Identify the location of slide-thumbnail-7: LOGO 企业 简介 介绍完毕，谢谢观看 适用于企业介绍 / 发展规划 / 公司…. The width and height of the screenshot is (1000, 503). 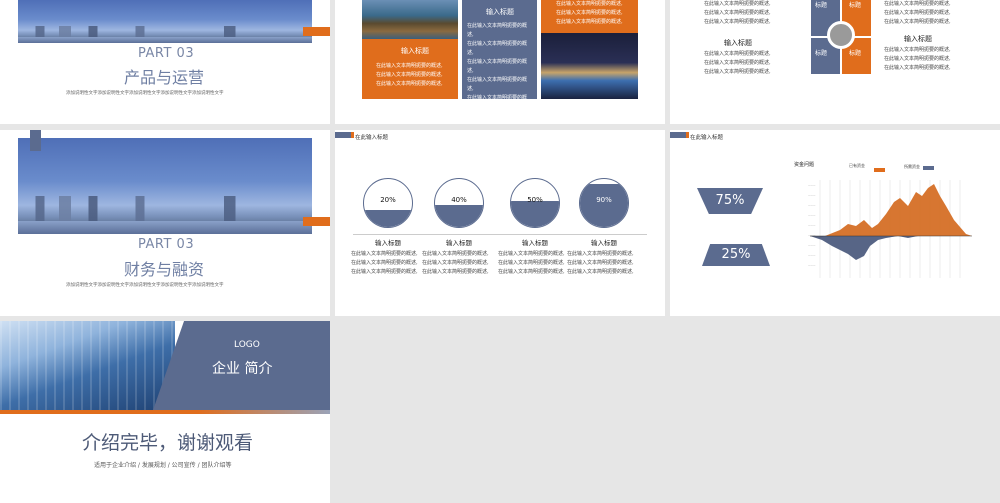
(165, 412).